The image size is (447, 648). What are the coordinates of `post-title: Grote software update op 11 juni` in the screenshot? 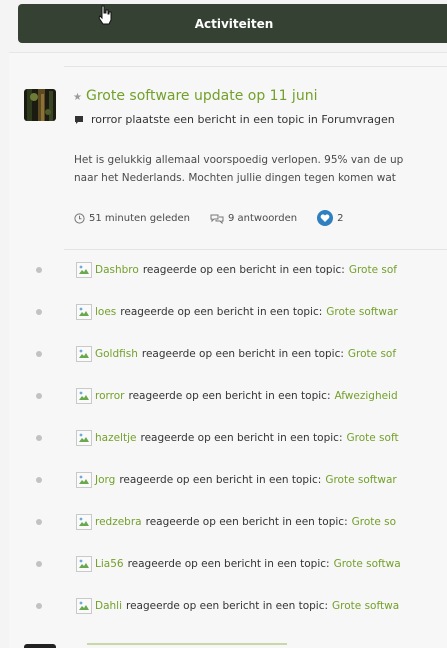 It's located at (201, 96).